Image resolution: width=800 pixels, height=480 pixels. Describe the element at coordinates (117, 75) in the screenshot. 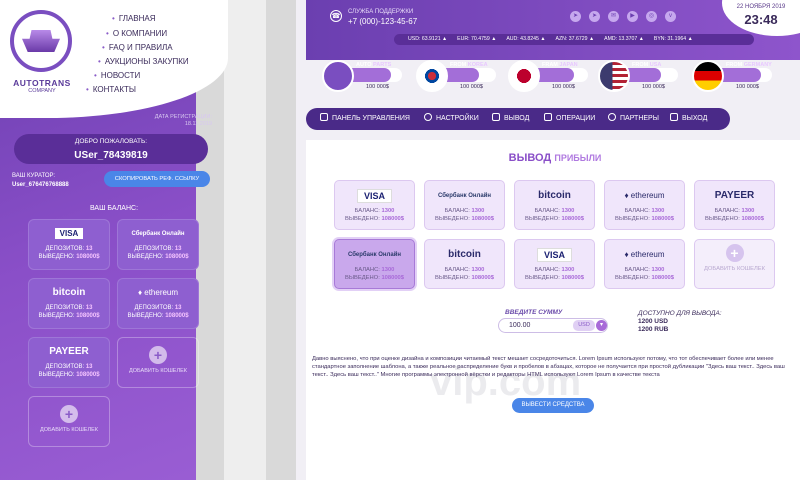

I see `menu-news: НОВОСТИ` at that location.